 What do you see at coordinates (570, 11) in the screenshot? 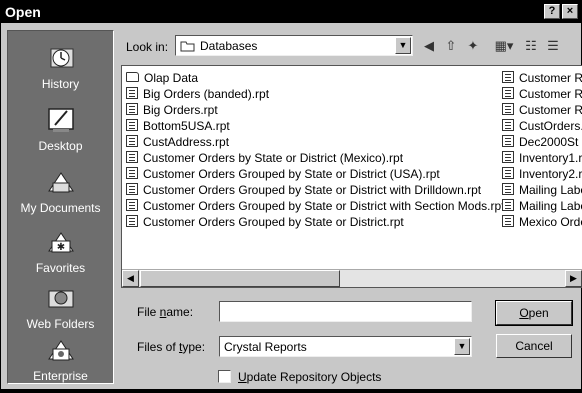
I see `close-button: ×` at bounding box center [570, 11].